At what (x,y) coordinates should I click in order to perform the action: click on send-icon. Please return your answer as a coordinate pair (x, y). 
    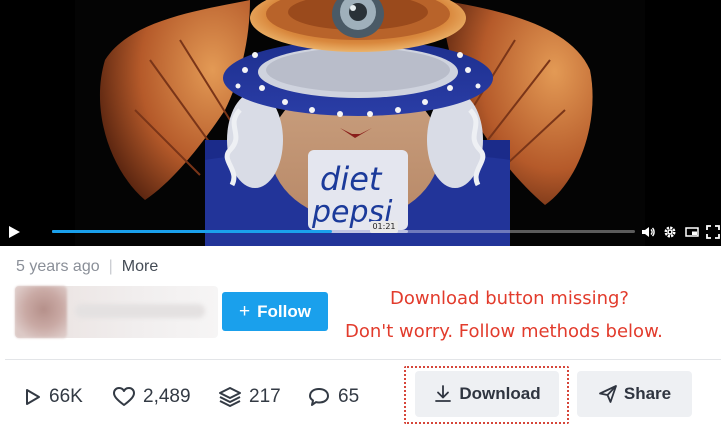
    Looking at the image, I should click on (607, 394).